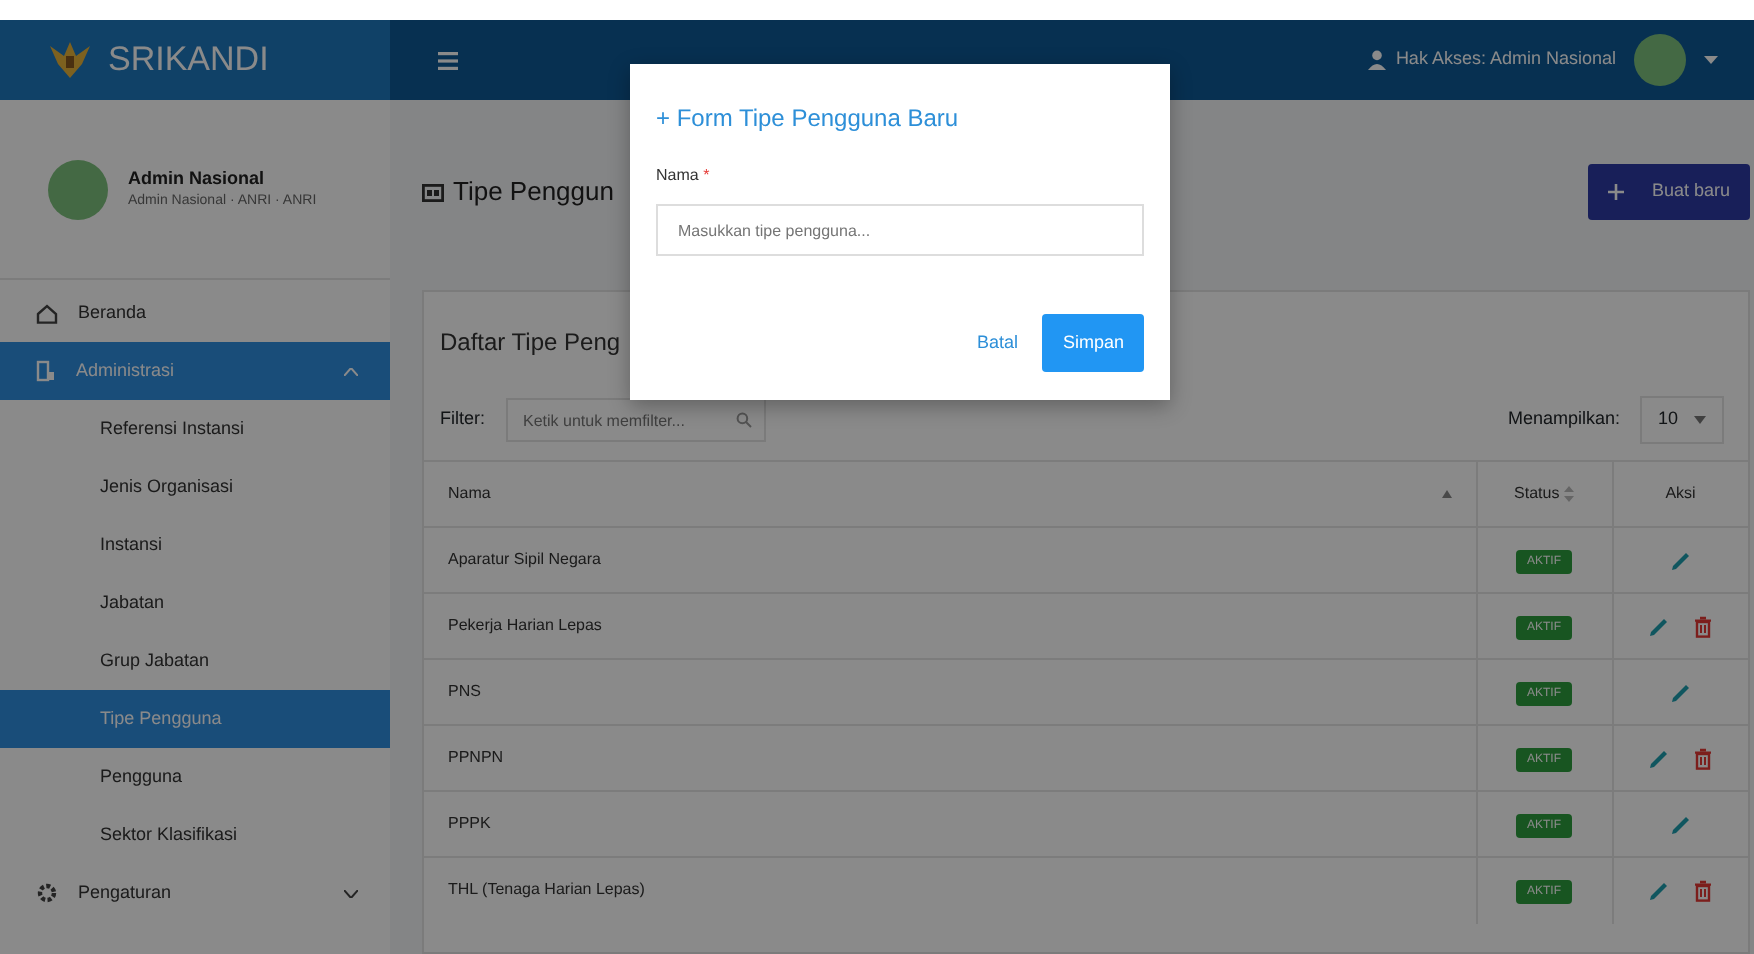 The height and width of the screenshot is (954, 1754). What do you see at coordinates (1377, 60) in the screenshot?
I see `user-icon` at bounding box center [1377, 60].